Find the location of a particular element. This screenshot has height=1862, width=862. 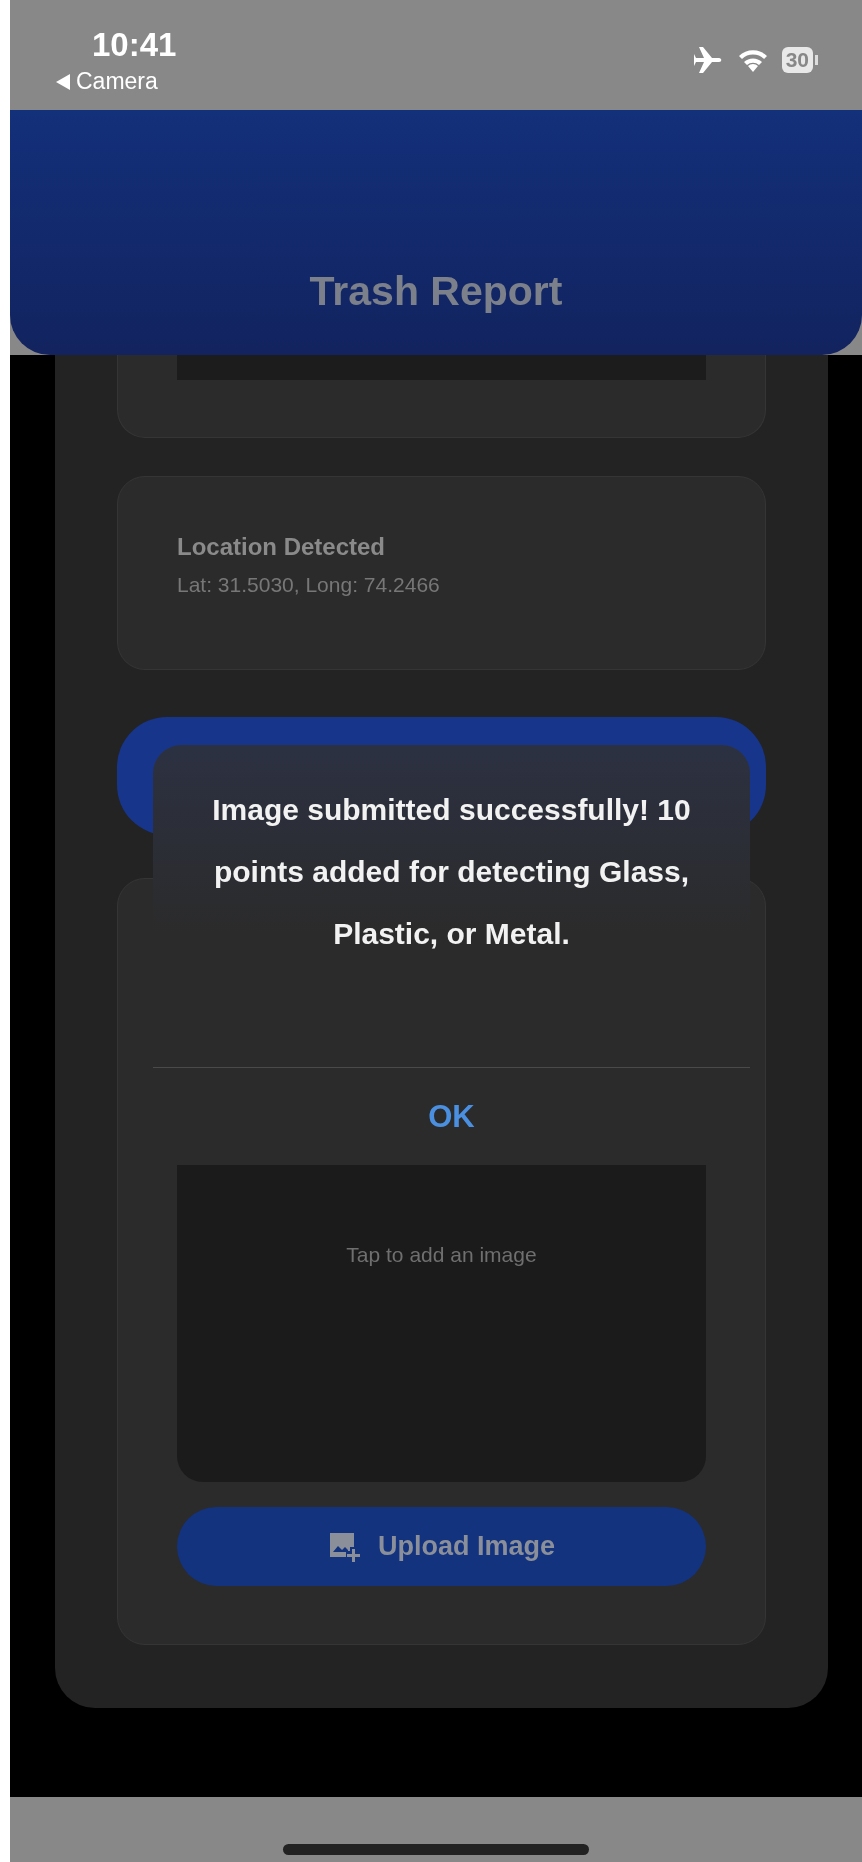

ok-button: OK is located at coordinates (451, 1116).